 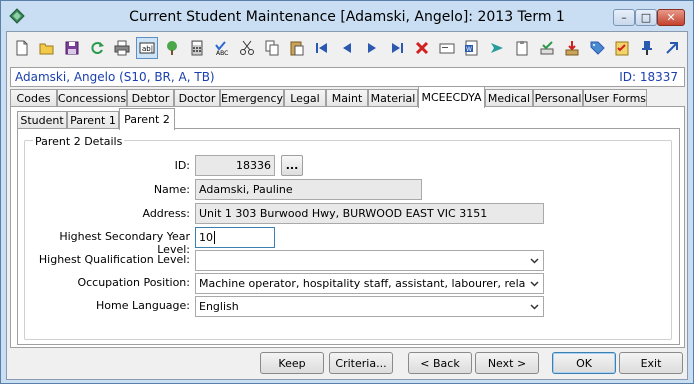 I want to click on word-icon: W, so click(x=472, y=48).